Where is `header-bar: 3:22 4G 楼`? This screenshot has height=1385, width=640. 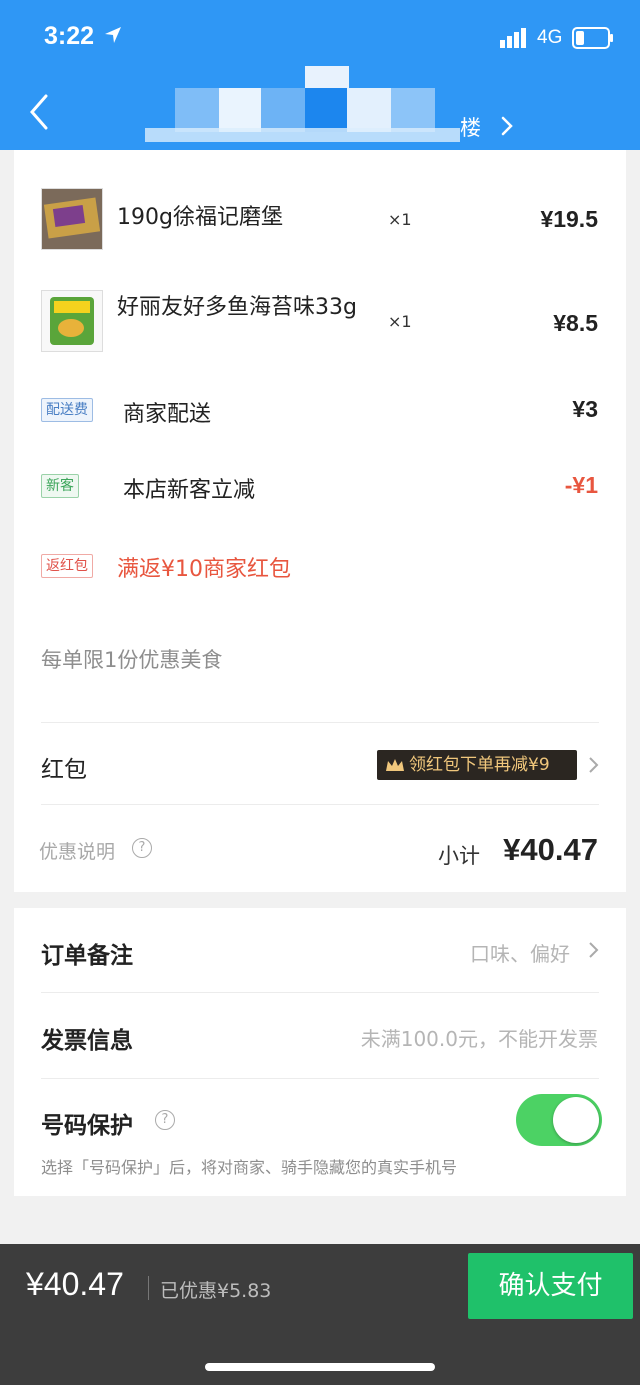
header-bar: 3:22 4G 楼 is located at coordinates (320, 75).